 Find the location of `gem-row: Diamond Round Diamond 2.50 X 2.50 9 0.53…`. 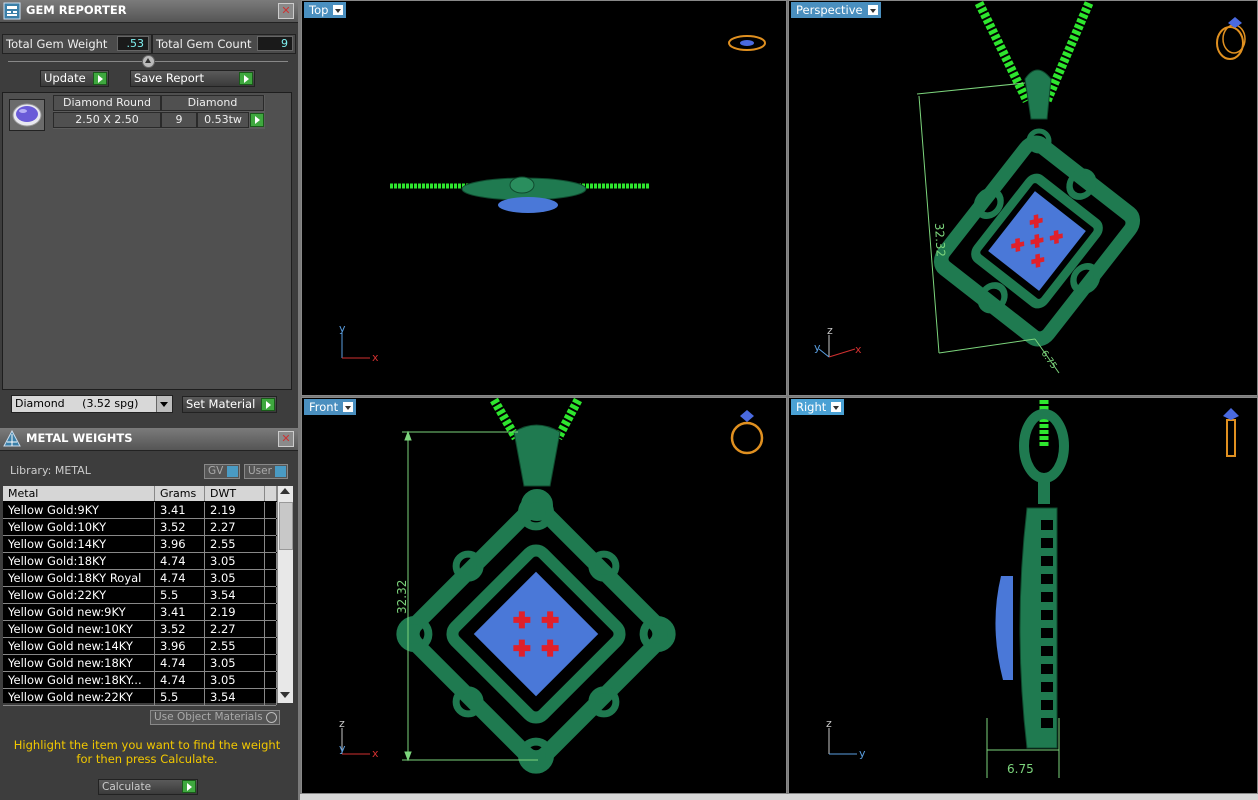

gem-row: Diamond Round Diamond 2.50 X 2.50 9 0.53… is located at coordinates (159, 112).